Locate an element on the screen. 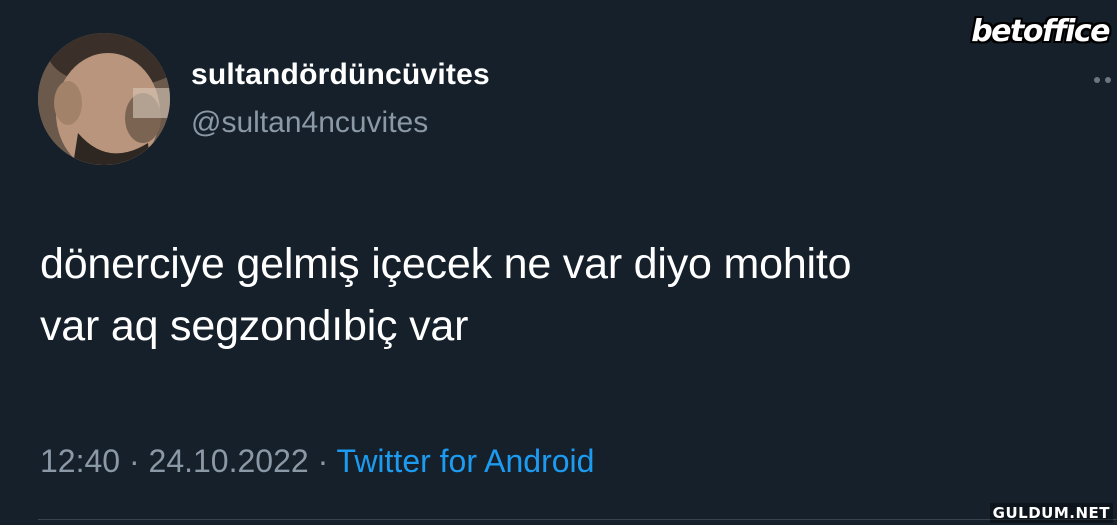  tweet-date: 24.10.2022 is located at coordinates (229, 461).